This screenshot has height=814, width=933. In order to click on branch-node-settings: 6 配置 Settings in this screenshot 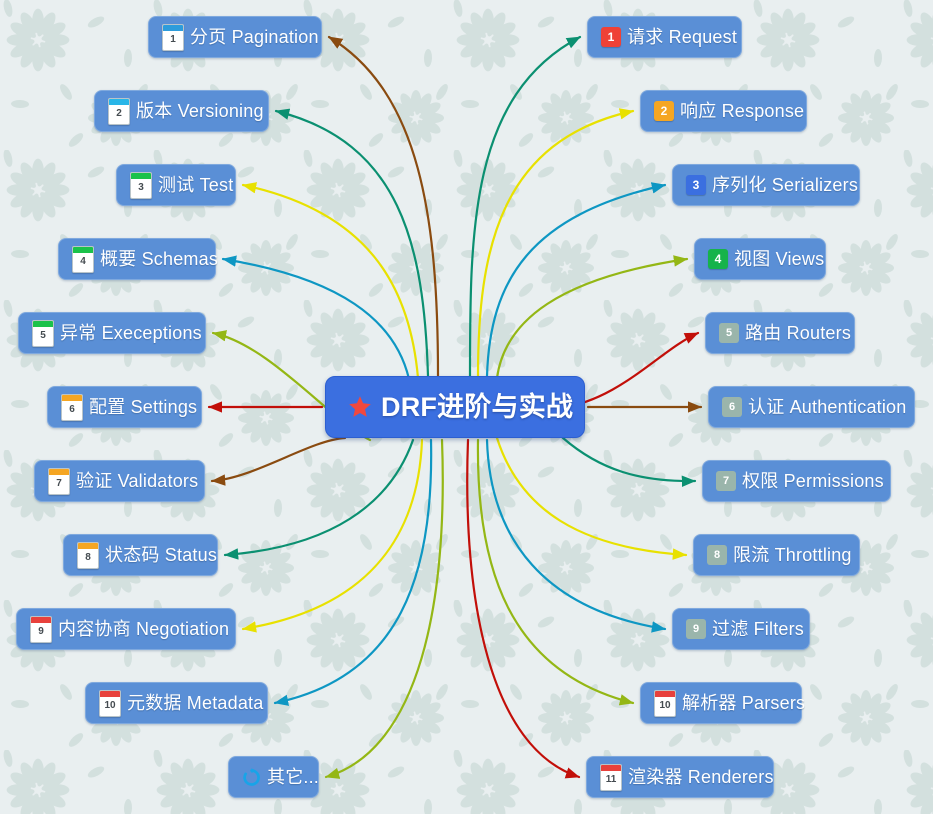, I will do `click(124, 407)`.